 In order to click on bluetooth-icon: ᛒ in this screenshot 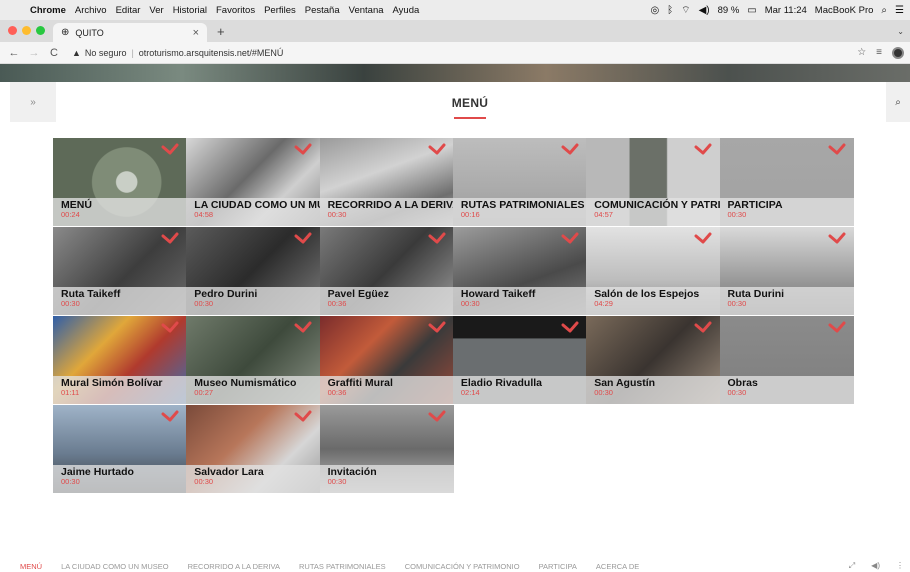, I will do `click(670, 10)`.